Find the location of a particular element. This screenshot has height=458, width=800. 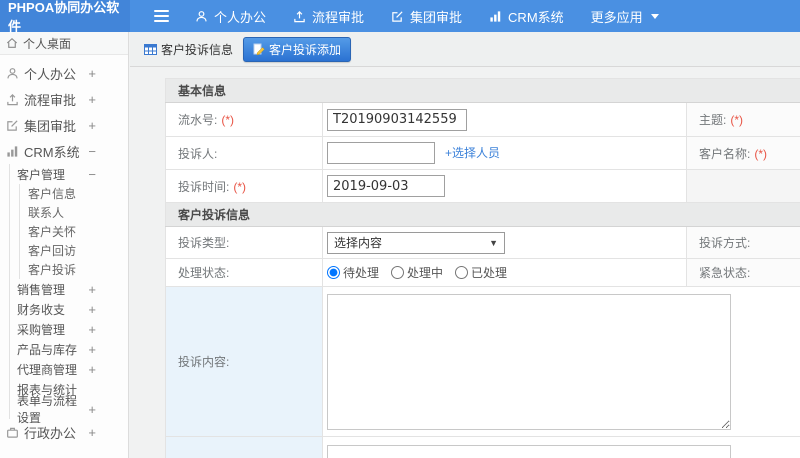

field-label: 处理状态: is located at coordinates (204, 273).